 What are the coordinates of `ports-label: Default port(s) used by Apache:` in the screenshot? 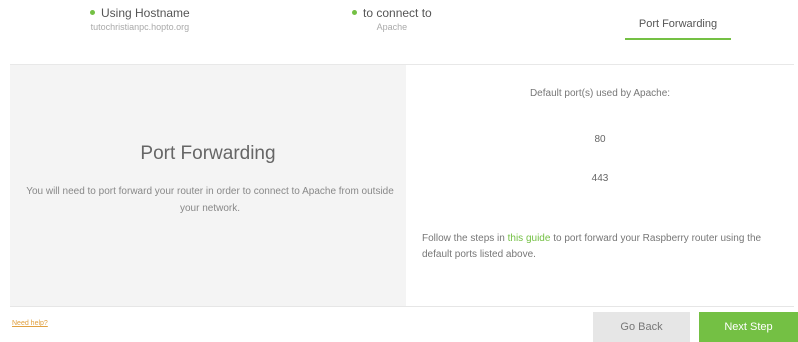 It's located at (600, 93).